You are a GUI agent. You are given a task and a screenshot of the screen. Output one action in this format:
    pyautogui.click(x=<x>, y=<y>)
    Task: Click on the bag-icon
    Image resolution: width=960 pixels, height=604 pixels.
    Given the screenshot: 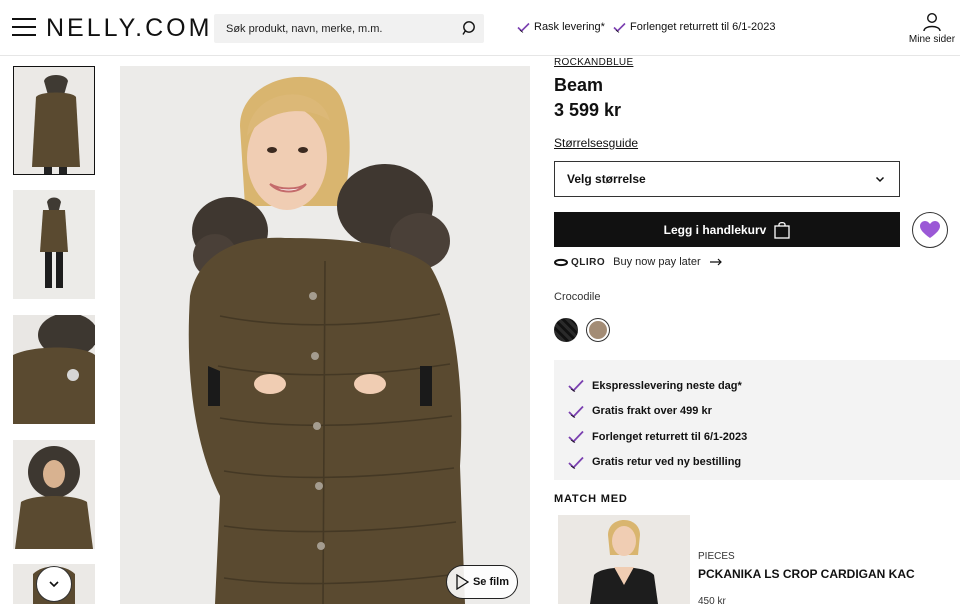 What is the action you would take?
    pyautogui.click(x=782, y=230)
    